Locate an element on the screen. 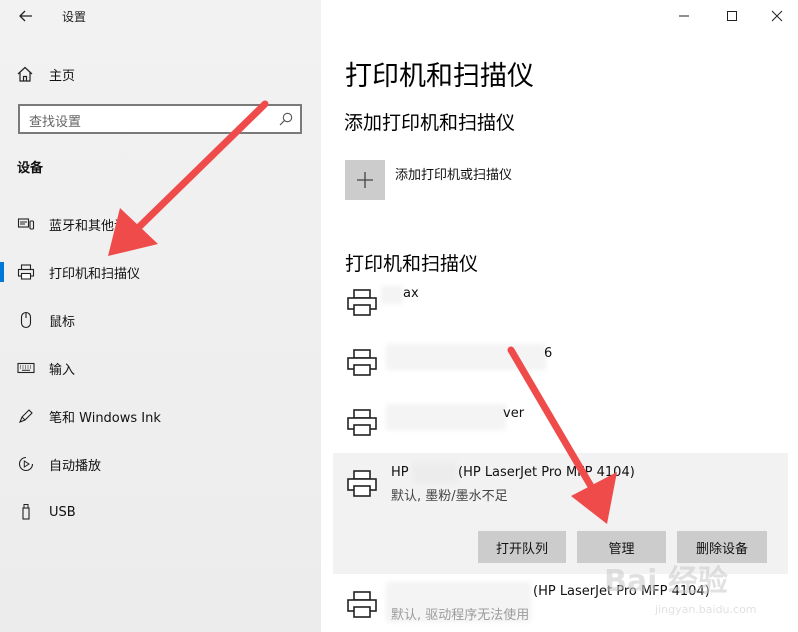  page-title: 打印机和扫描仪 is located at coordinates (439, 76).